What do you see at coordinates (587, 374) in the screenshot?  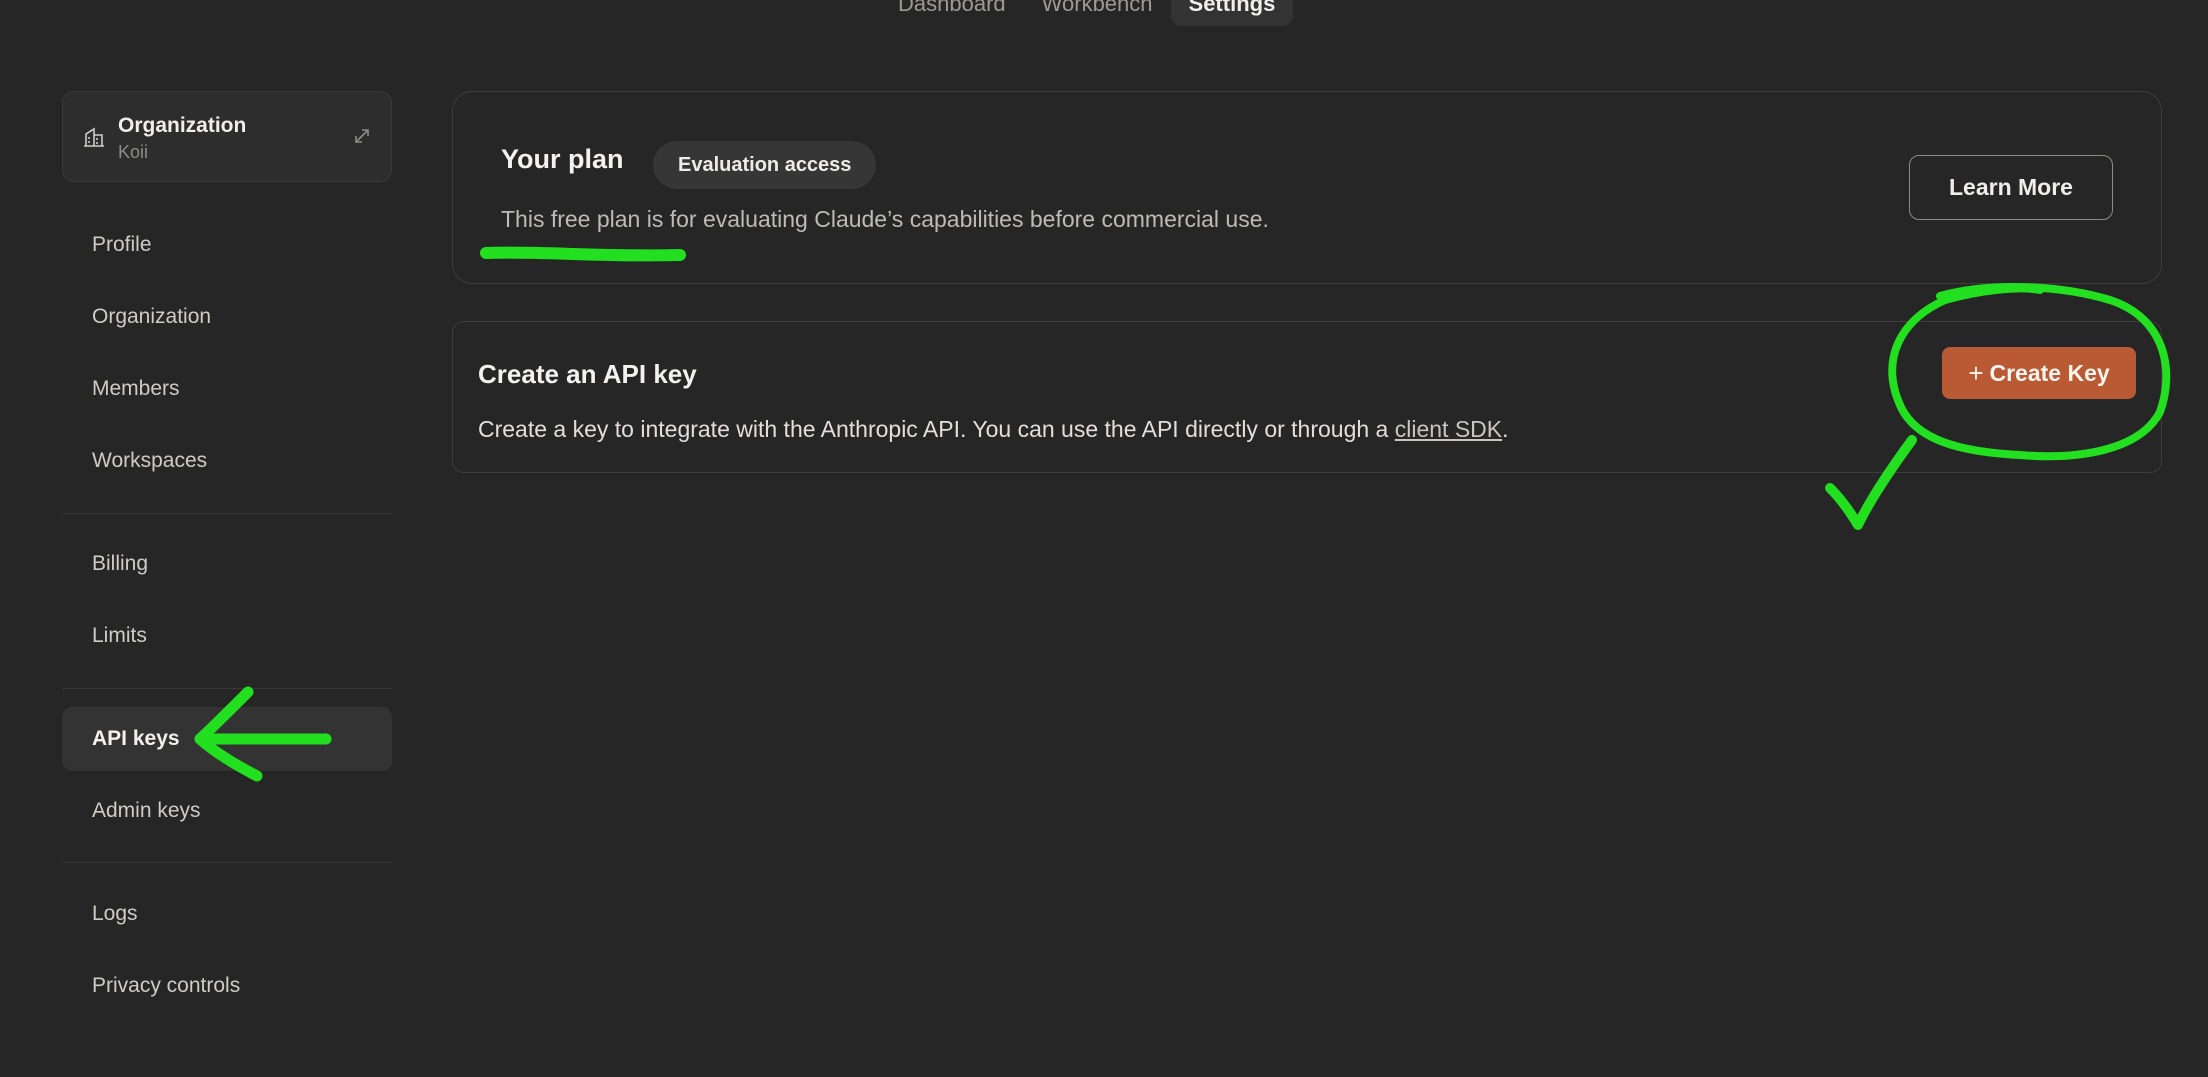 I see `api-card-title: Create an API key` at bounding box center [587, 374].